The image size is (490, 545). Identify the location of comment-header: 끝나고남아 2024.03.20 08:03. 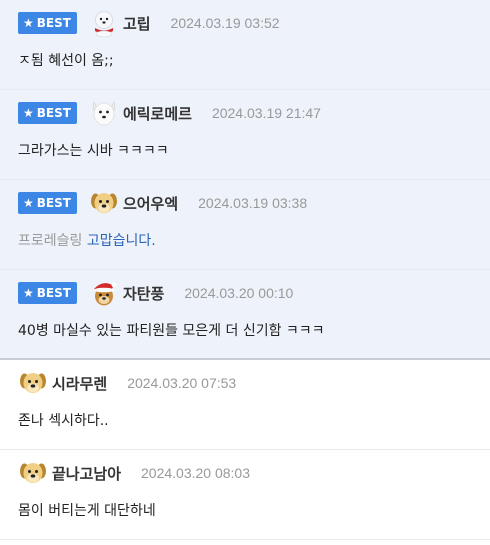
(245, 473).